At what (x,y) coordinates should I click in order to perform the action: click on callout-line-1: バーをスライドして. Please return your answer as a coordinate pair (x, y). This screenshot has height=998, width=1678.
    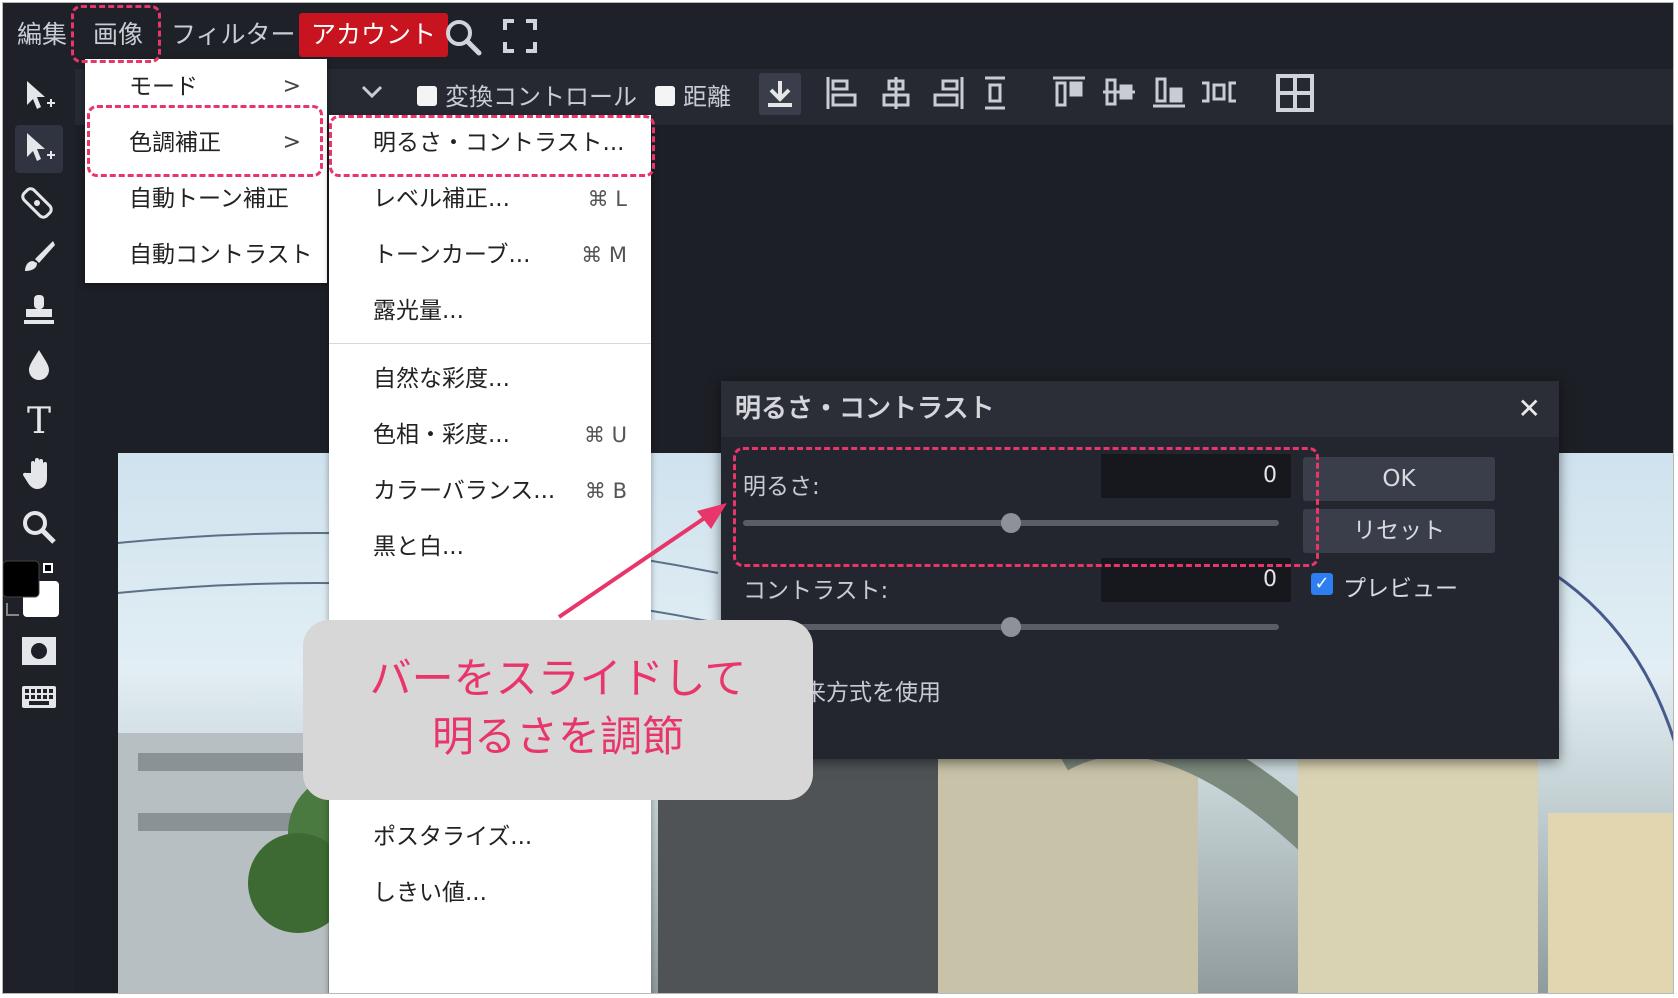
    Looking at the image, I should click on (558, 678).